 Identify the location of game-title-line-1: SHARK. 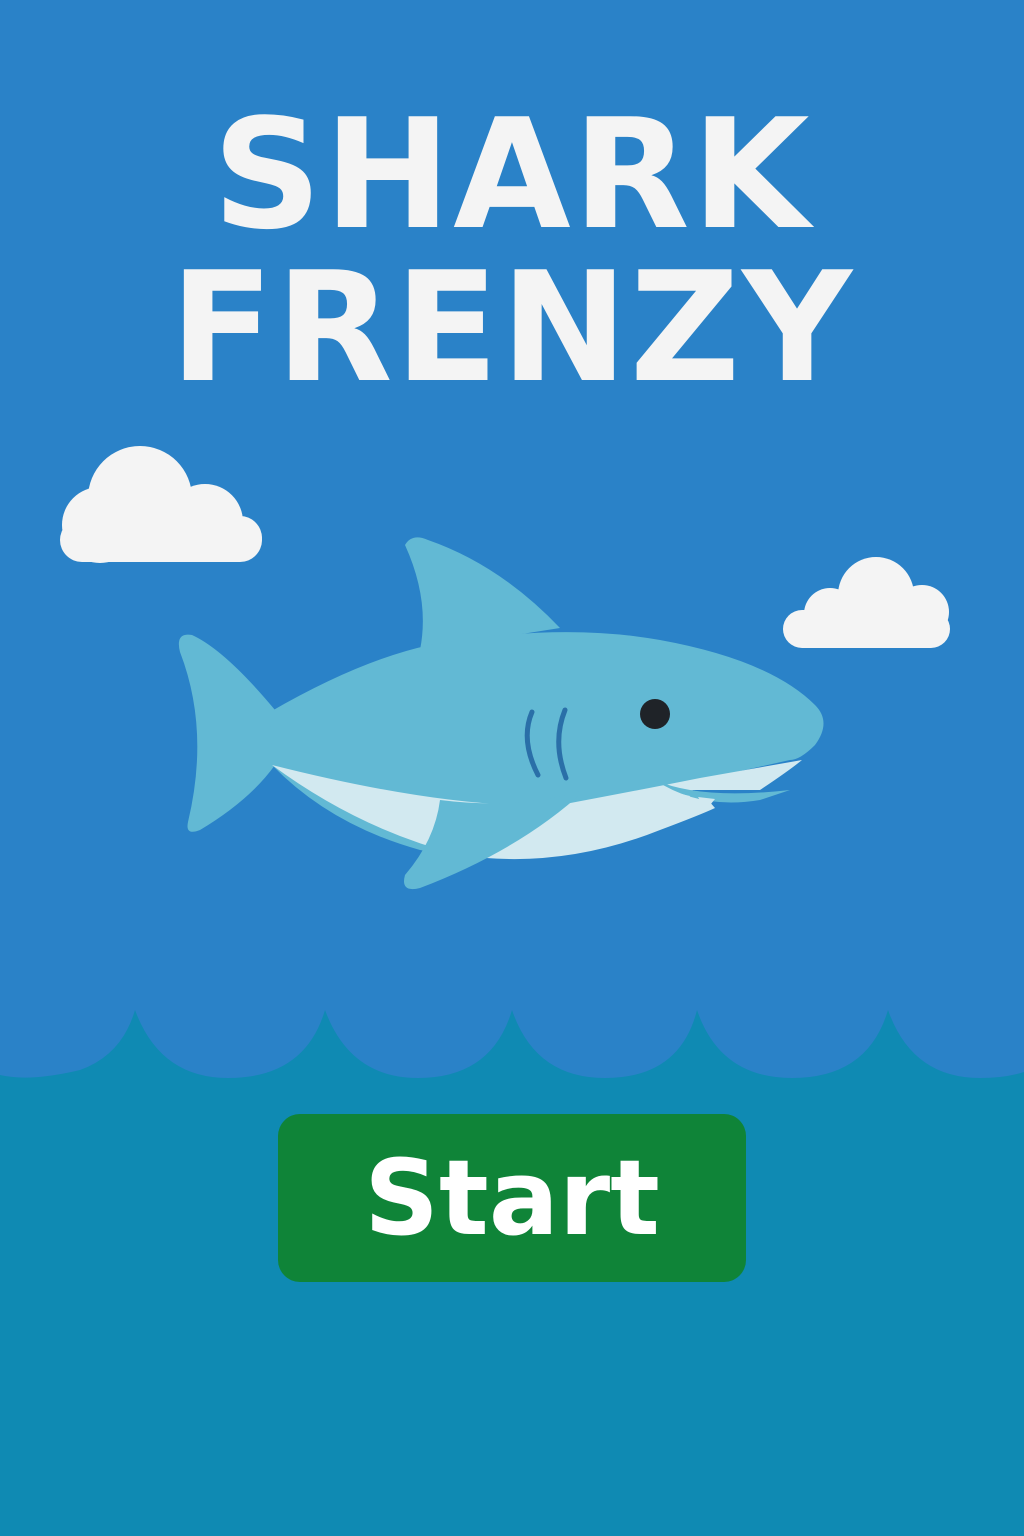
(512, 174).